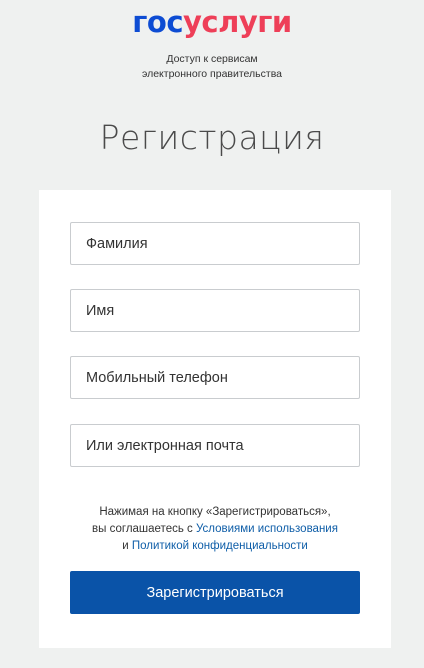 This screenshot has height=668, width=424. What do you see at coordinates (237, 22) in the screenshot?
I see `logo-part-uslugi: услуги` at bounding box center [237, 22].